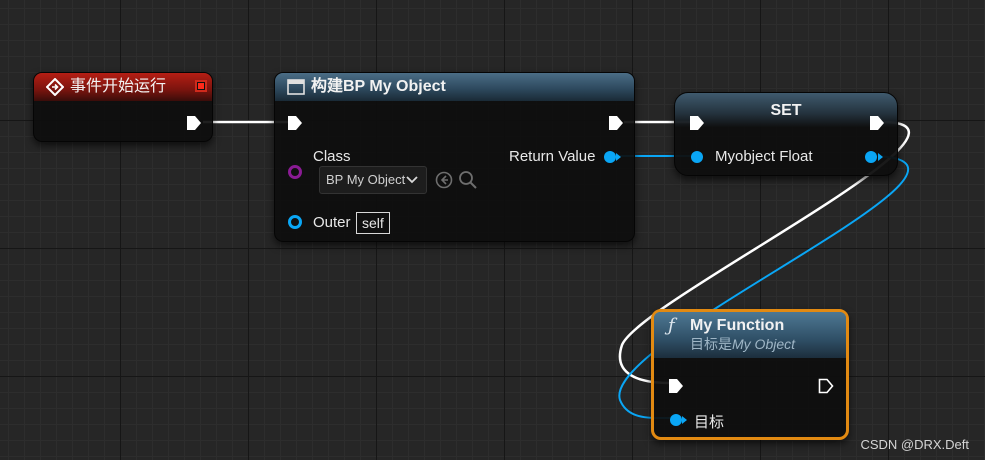 This screenshot has width=985, height=460. I want to click on exec-in-pin-function, so click(676, 386).